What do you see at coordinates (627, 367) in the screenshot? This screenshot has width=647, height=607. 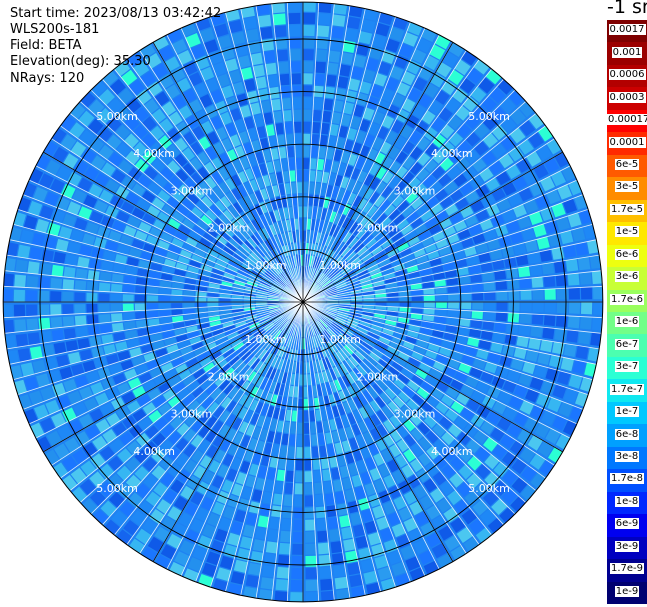 I see `colorbar-tick-label: 3e-7` at bounding box center [627, 367].